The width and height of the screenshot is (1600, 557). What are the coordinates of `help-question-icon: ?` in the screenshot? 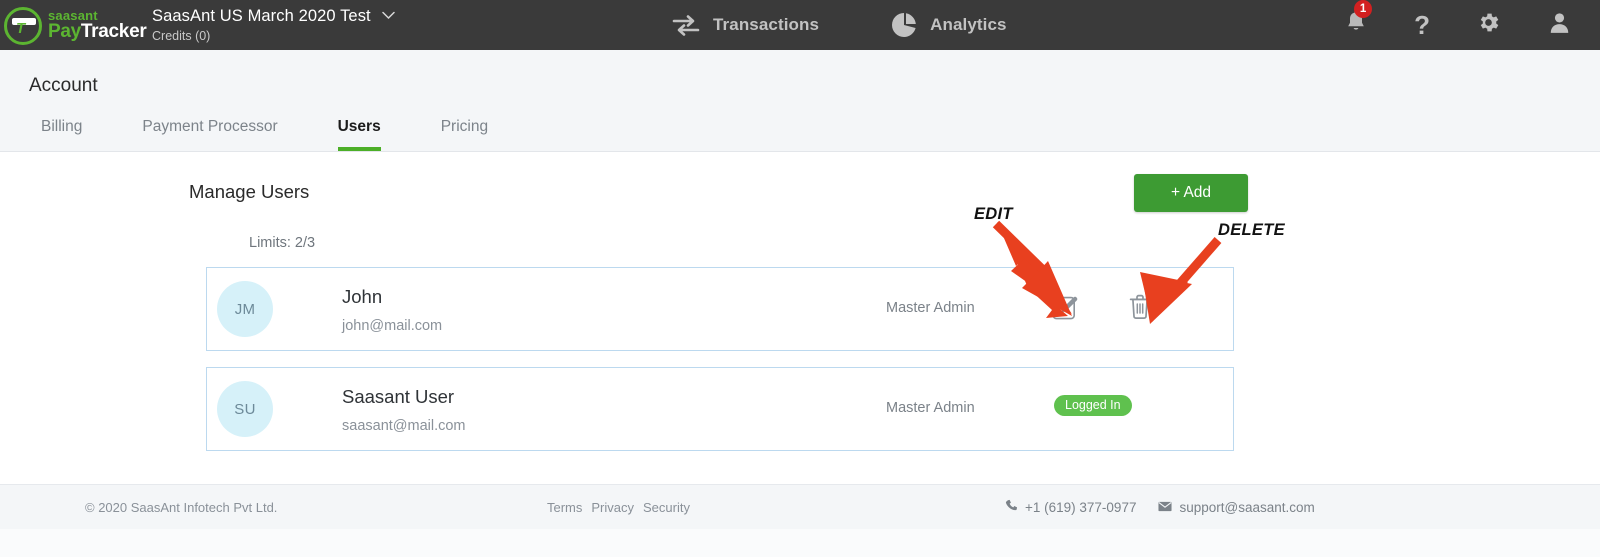 It's located at (1422, 25).